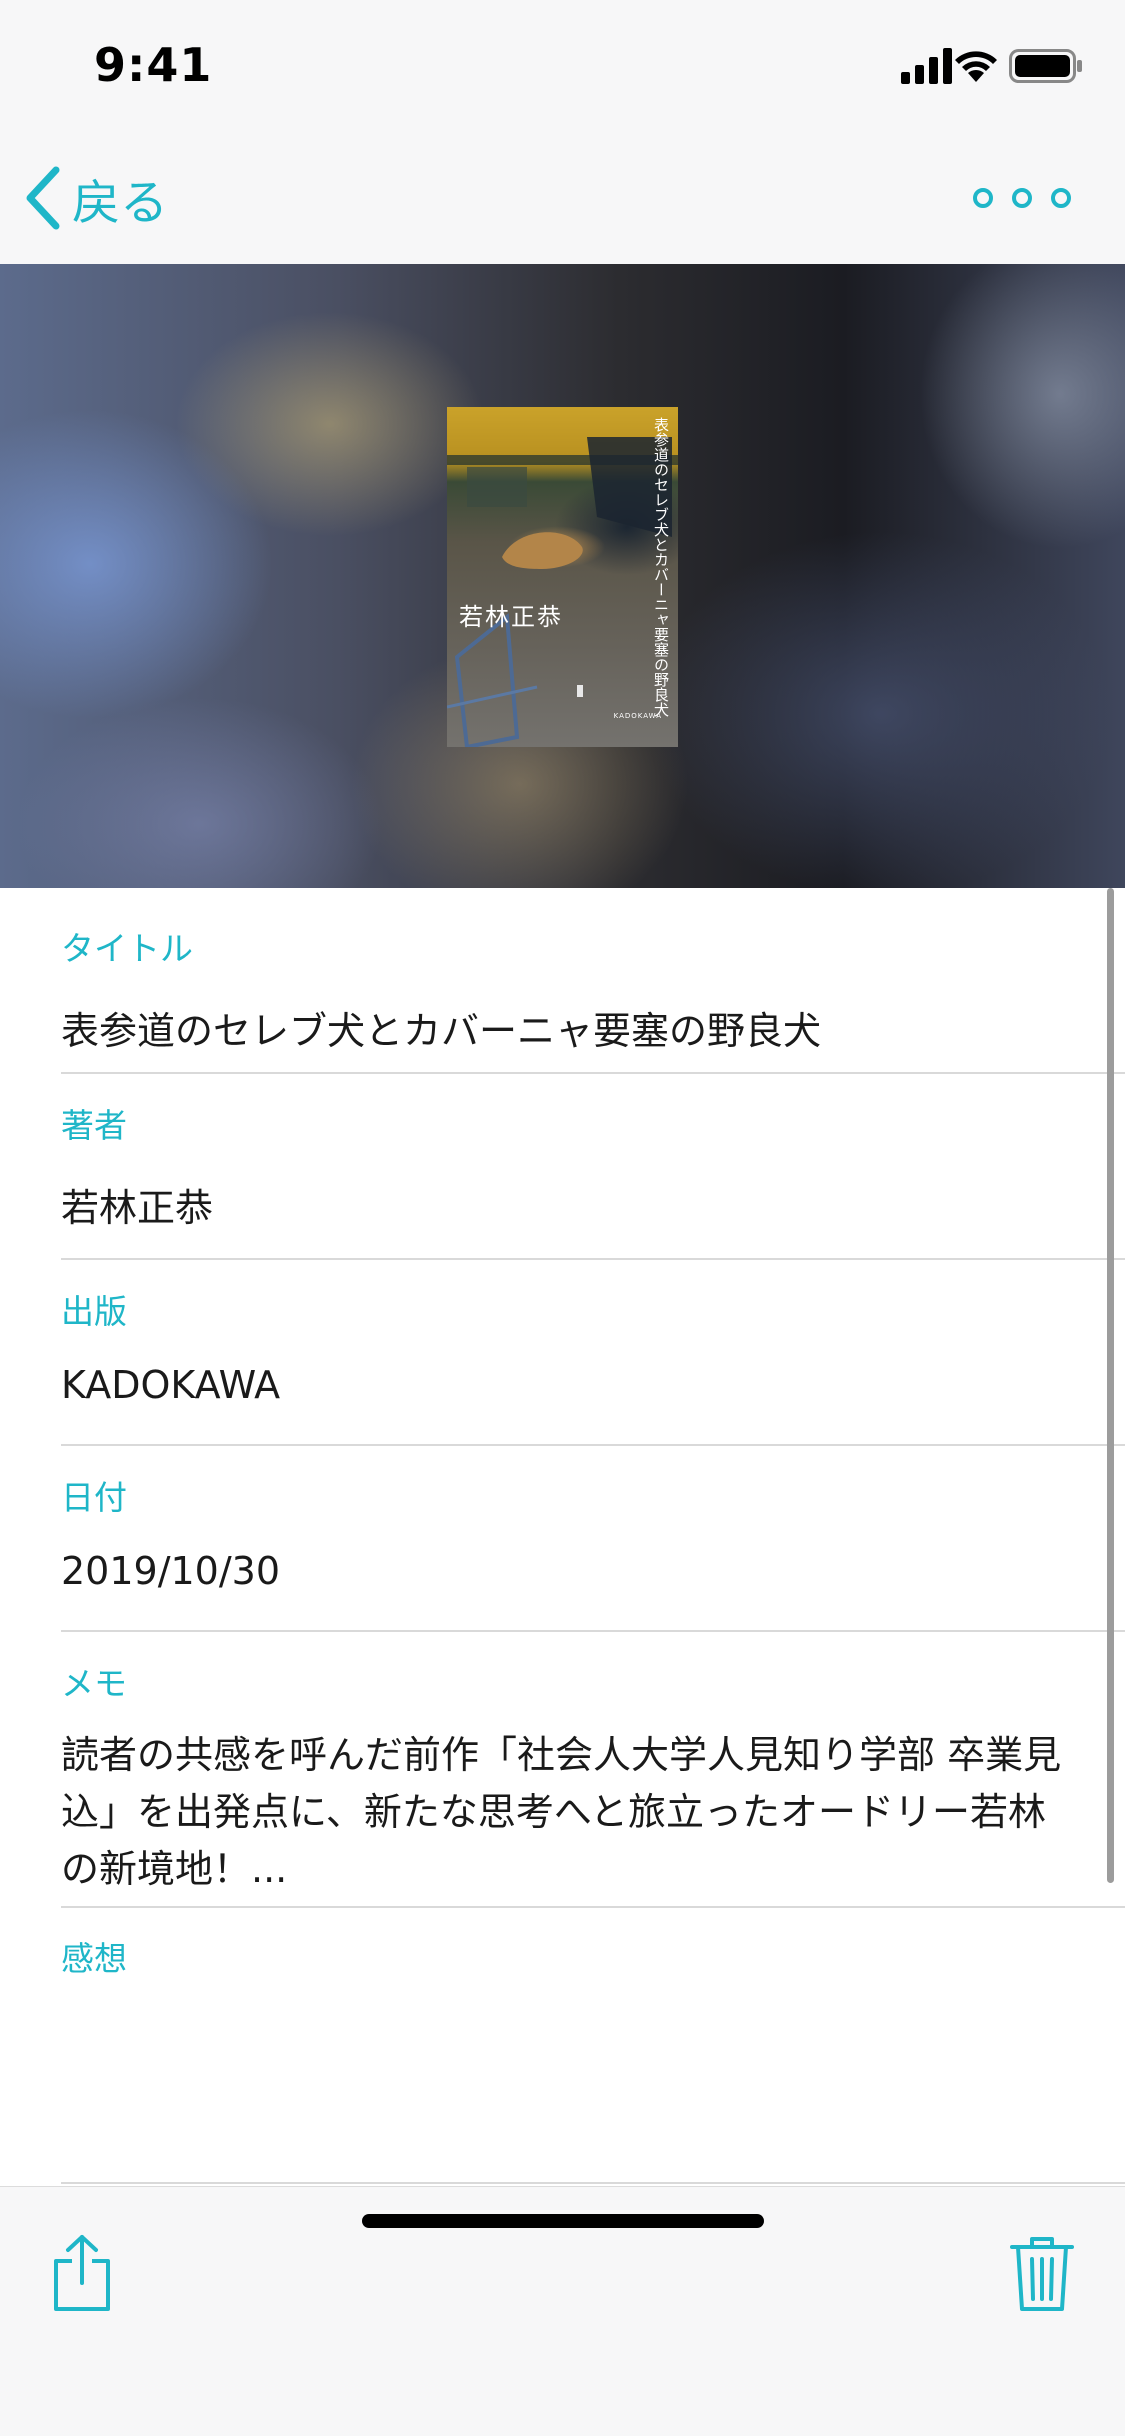  I want to click on trash-button, so click(1042, 2273).